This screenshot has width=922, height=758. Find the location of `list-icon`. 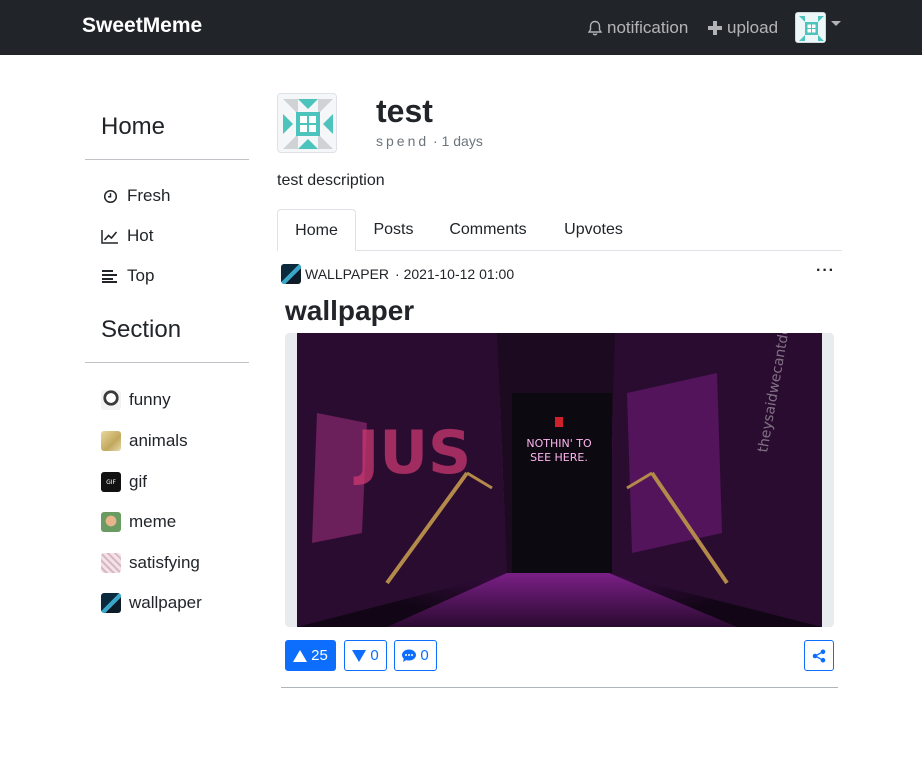

list-icon is located at coordinates (110, 276).